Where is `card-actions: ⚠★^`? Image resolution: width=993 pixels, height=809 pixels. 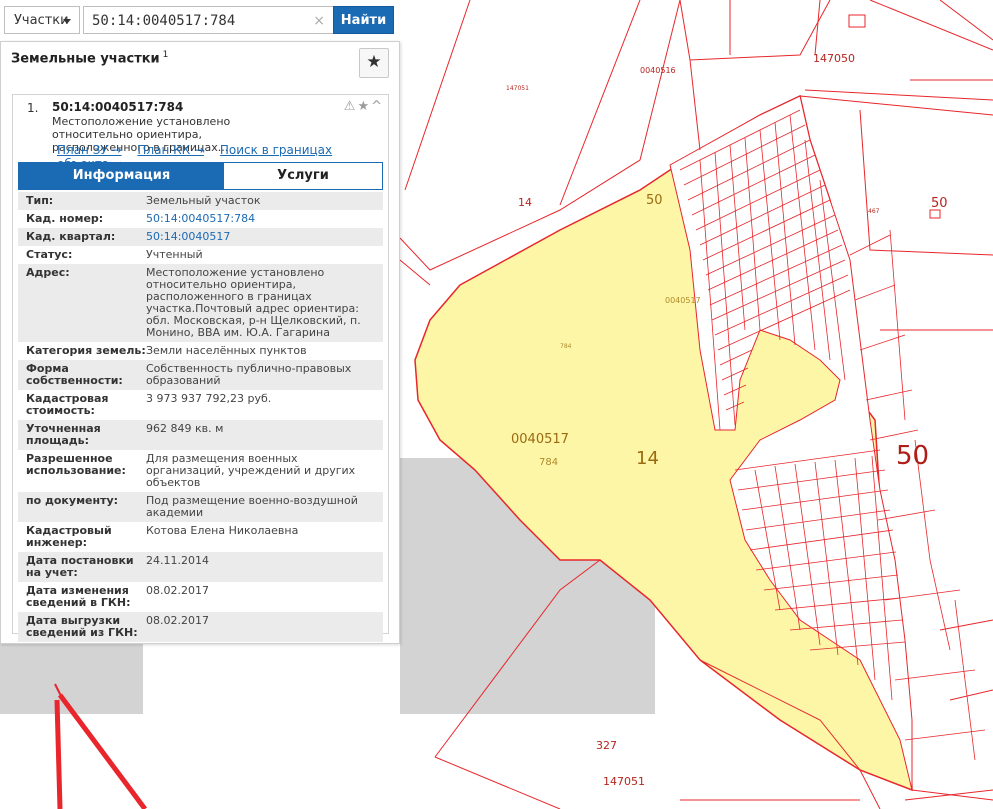 card-actions: ⚠★^ is located at coordinates (364, 106).